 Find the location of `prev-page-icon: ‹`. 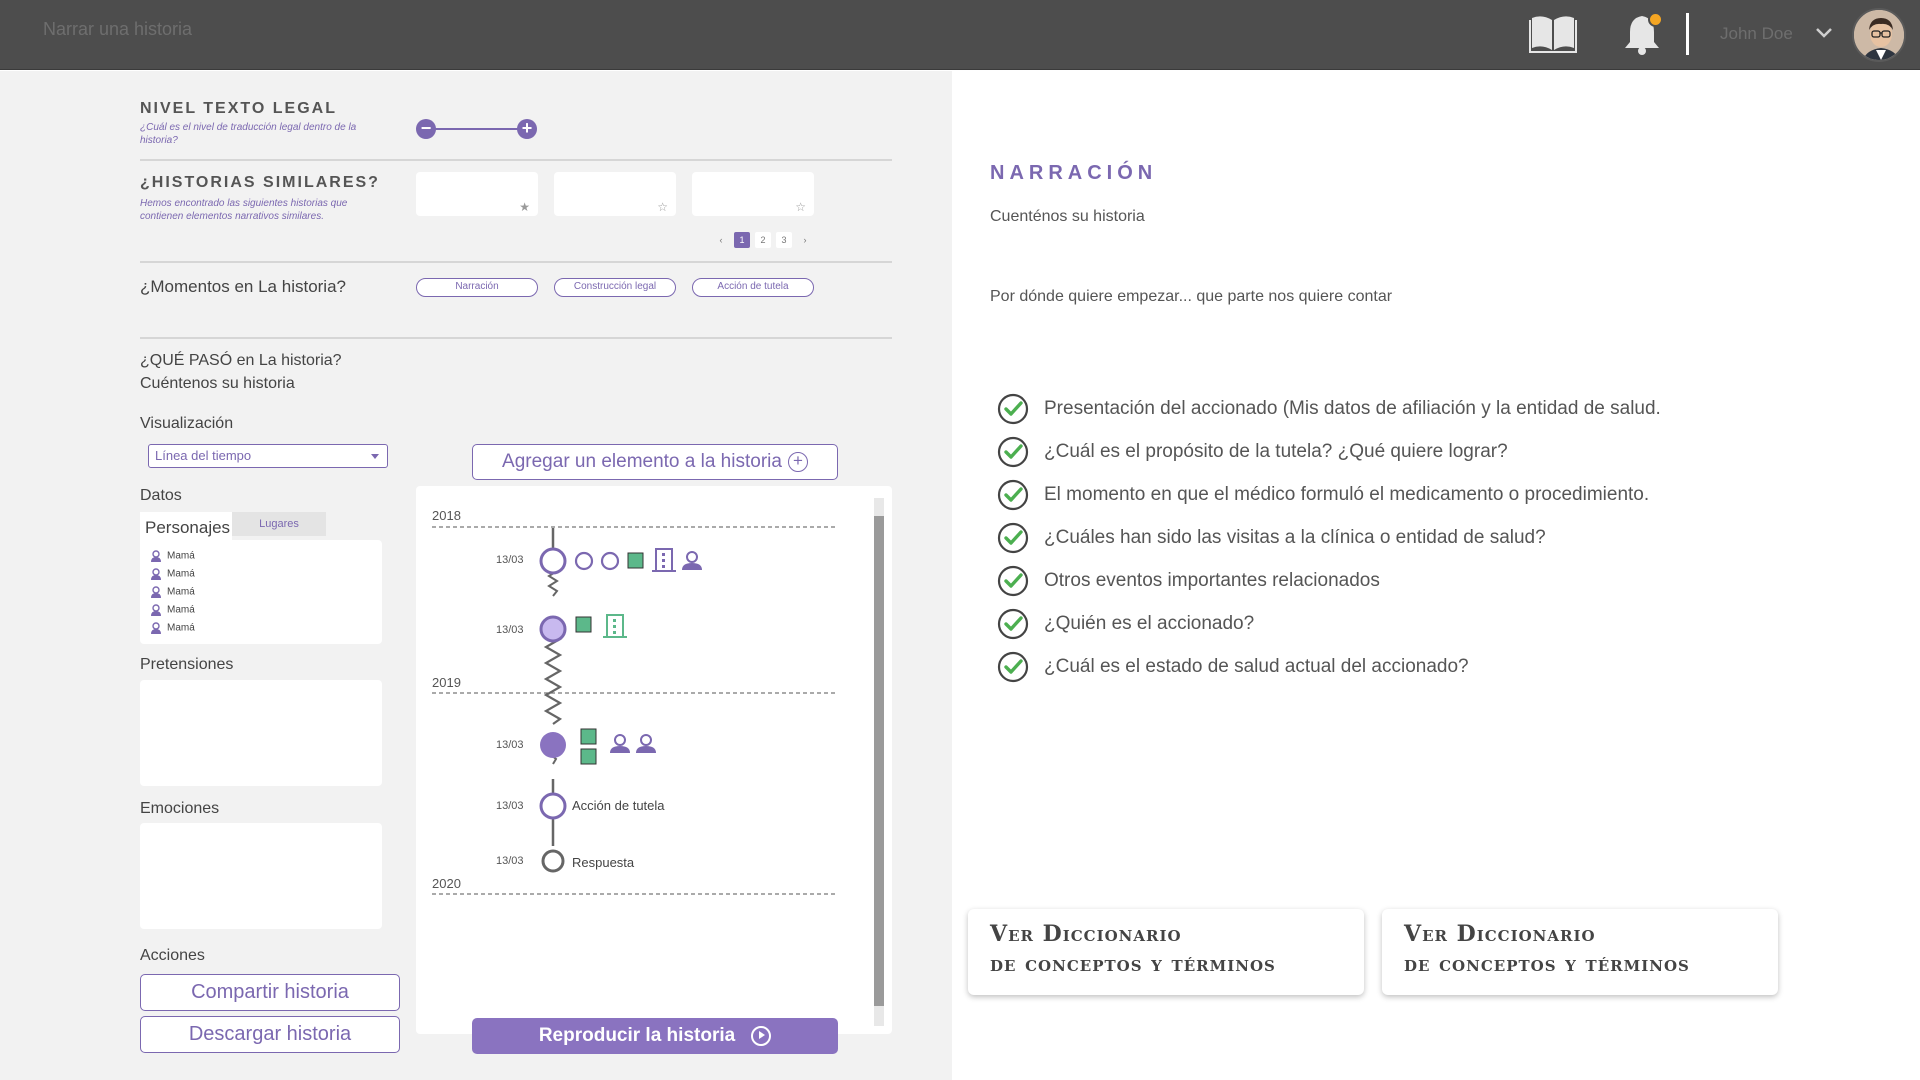

prev-page-icon: ‹ is located at coordinates (721, 240).